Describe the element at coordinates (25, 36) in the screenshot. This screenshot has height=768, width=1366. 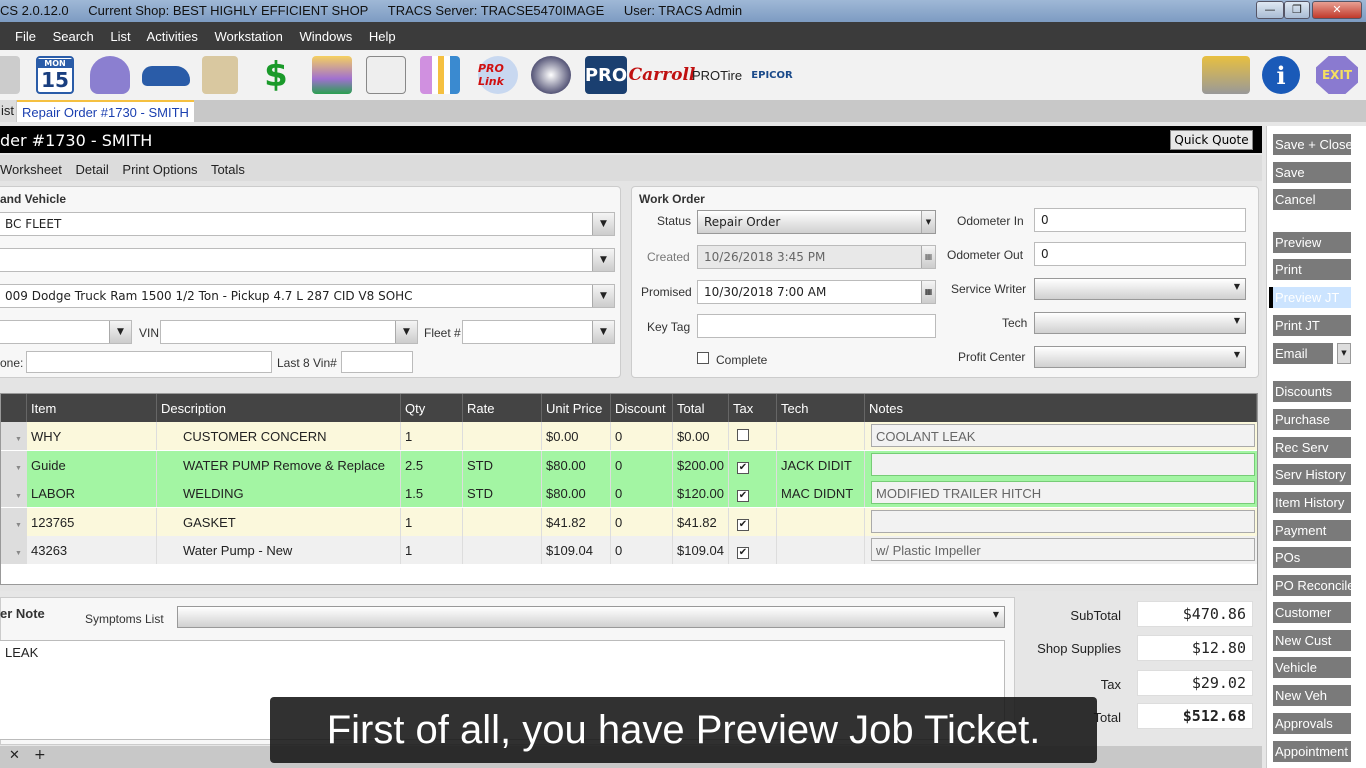
I see `menu-file: File` at that location.